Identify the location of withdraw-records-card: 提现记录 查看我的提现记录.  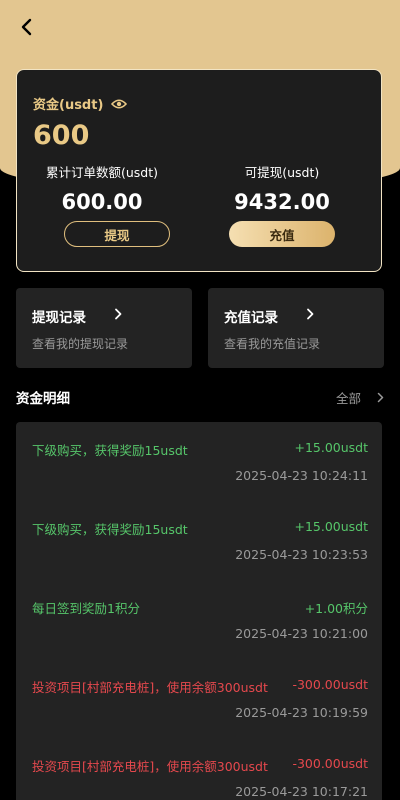
(104, 328).